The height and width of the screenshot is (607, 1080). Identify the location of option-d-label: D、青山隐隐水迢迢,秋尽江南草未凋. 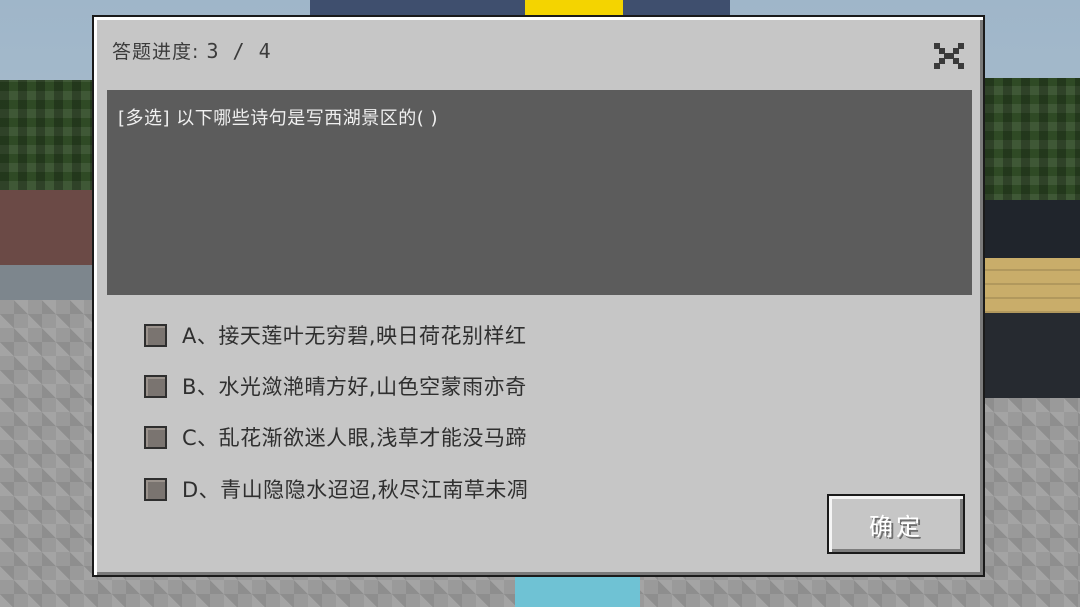
(355, 490).